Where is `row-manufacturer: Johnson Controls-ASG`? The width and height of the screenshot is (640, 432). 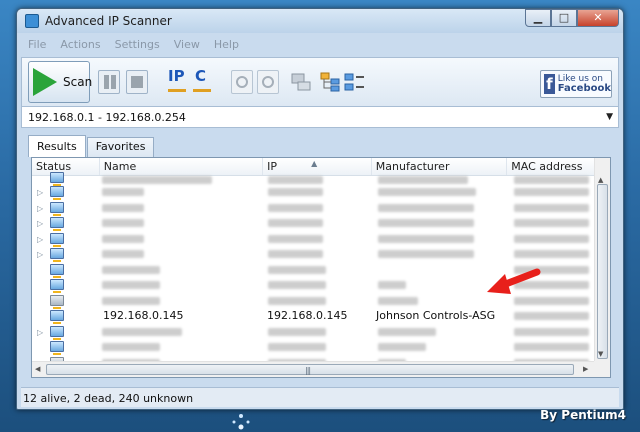 row-manufacturer: Johnson Controls-ASG is located at coordinates (436, 315).